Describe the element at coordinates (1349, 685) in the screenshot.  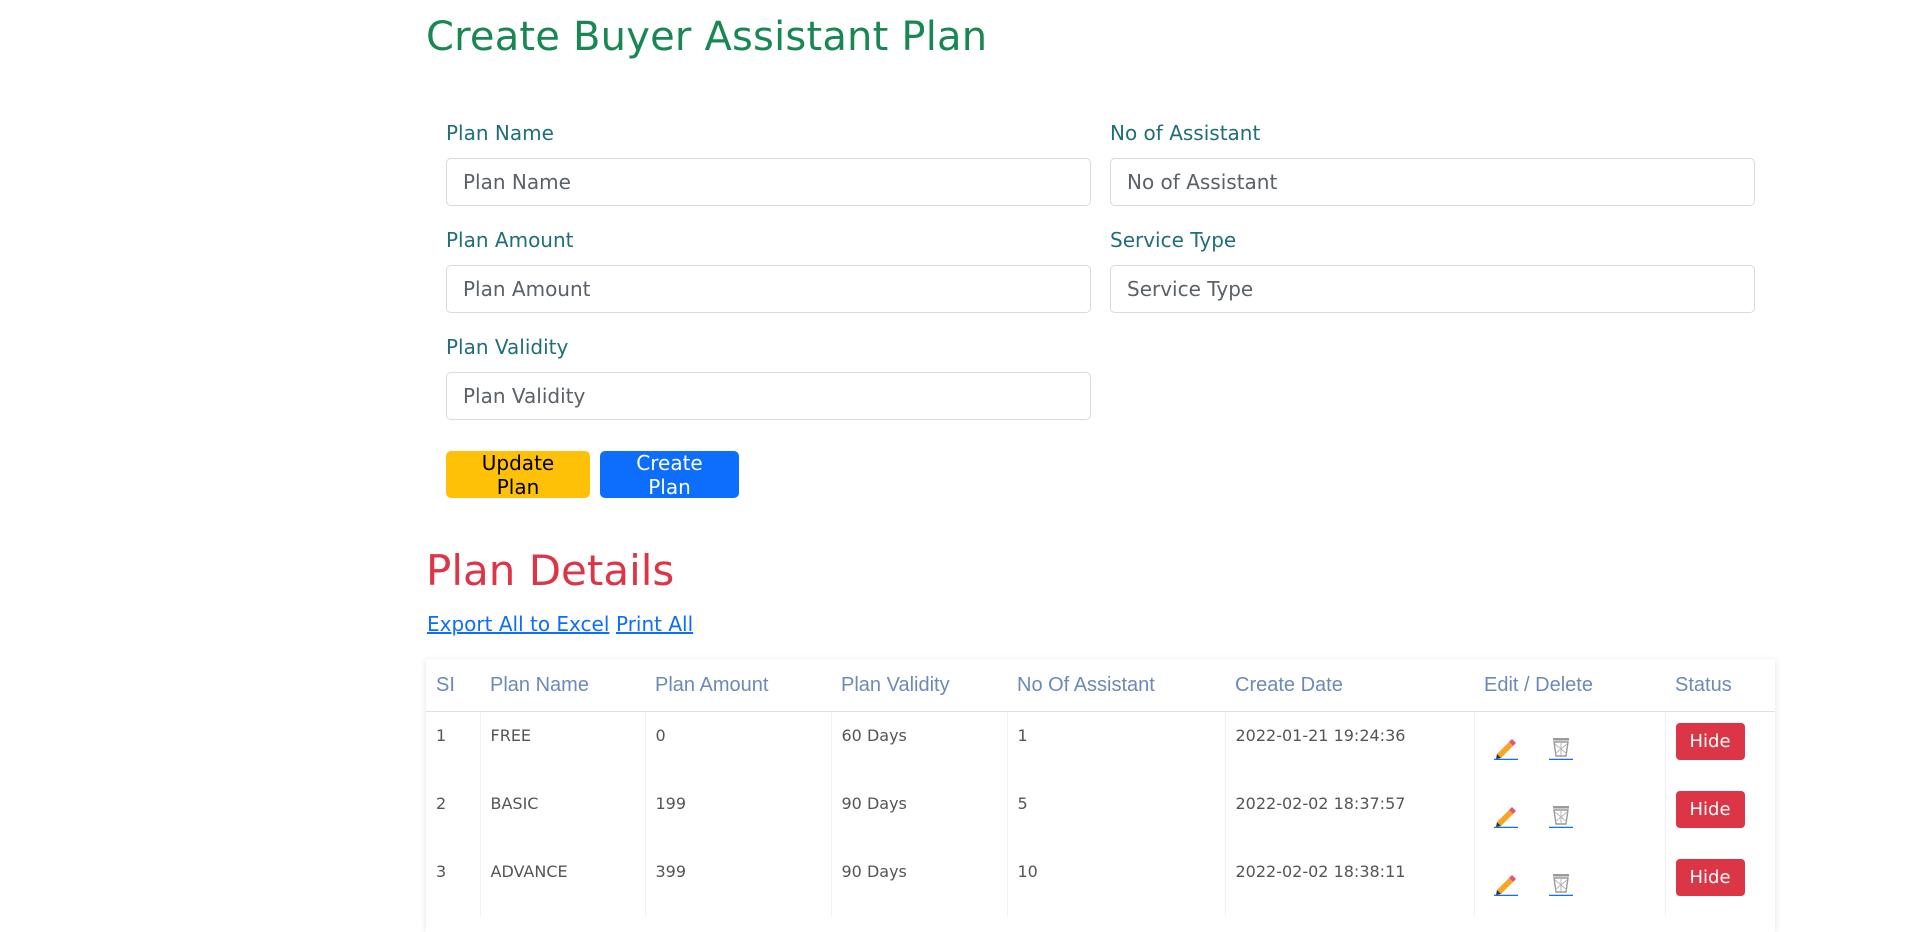
I see `col-create-date: Create Date` at that location.